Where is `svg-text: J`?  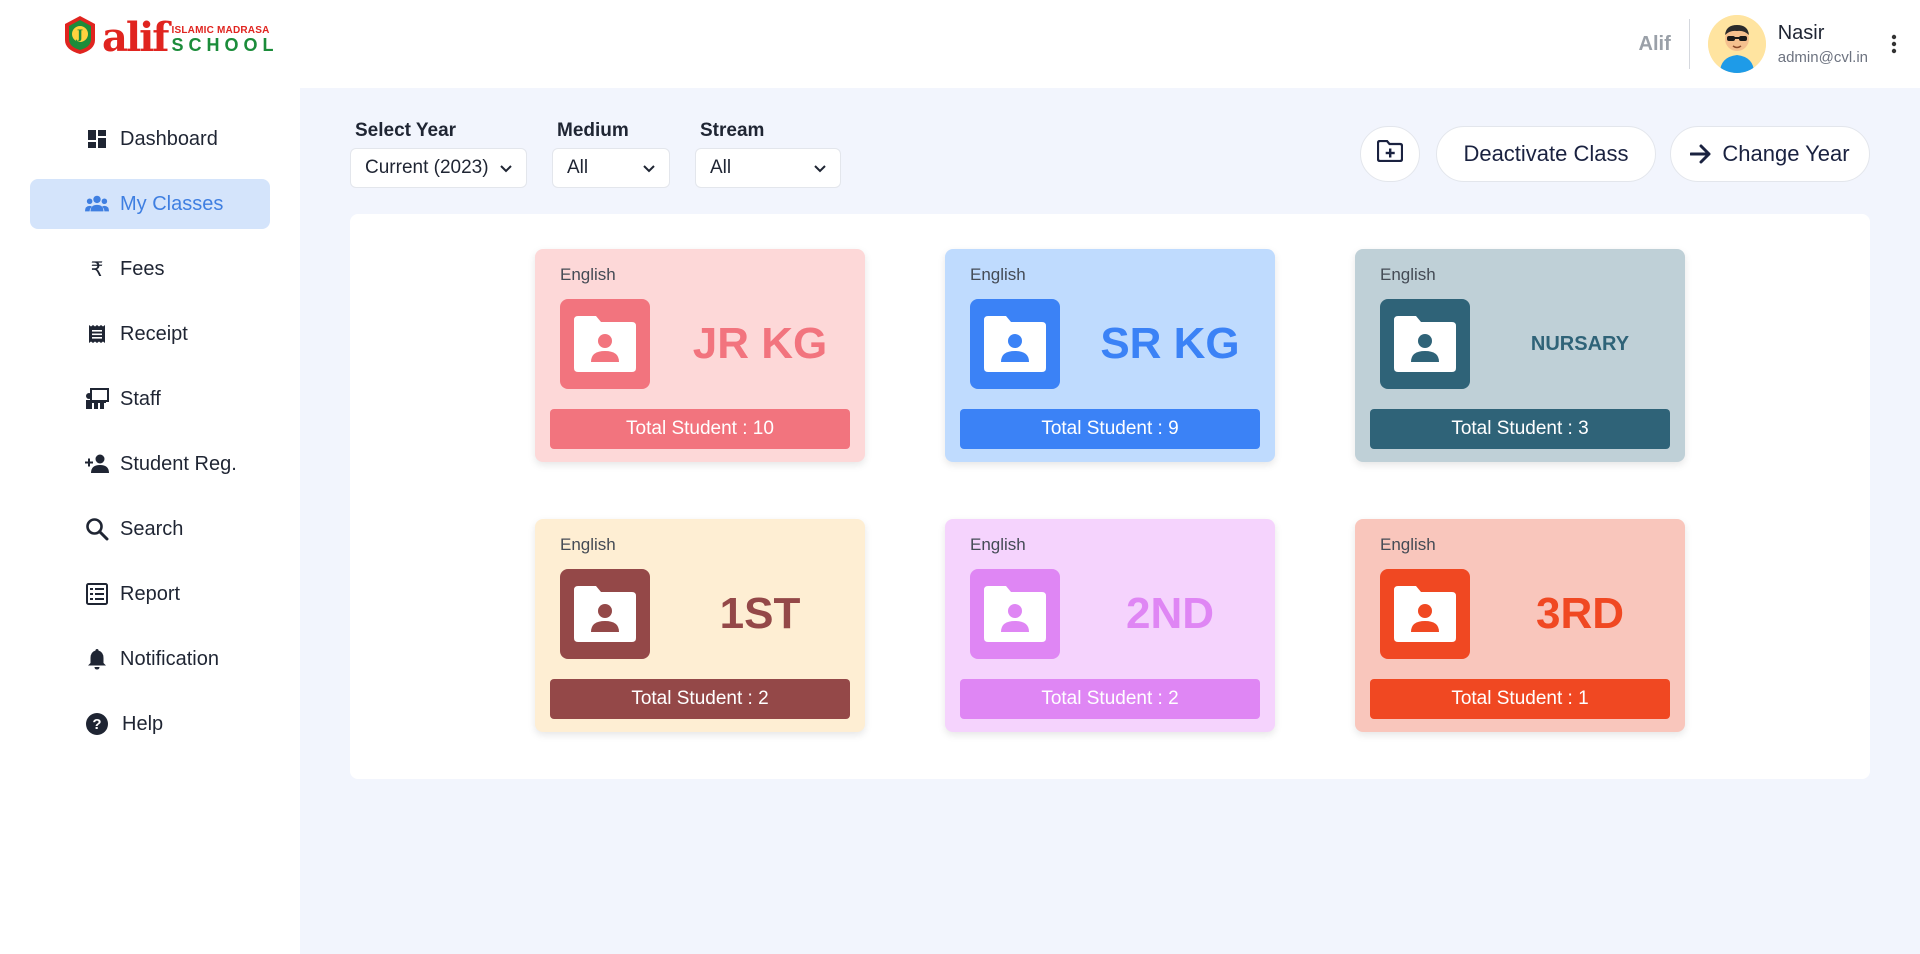 svg-text: J is located at coordinates (79, 35).